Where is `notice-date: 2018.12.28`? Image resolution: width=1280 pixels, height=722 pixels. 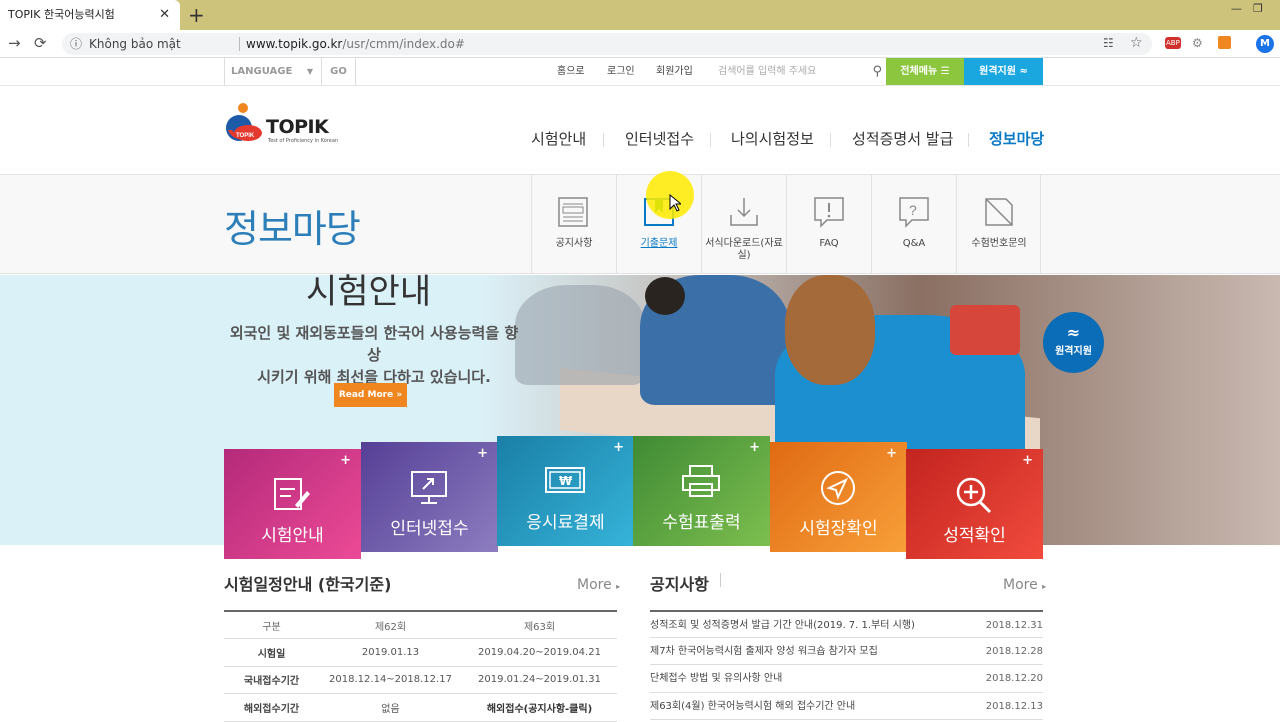
notice-date: 2018.12.28 is located at coordinates (1014, 651).